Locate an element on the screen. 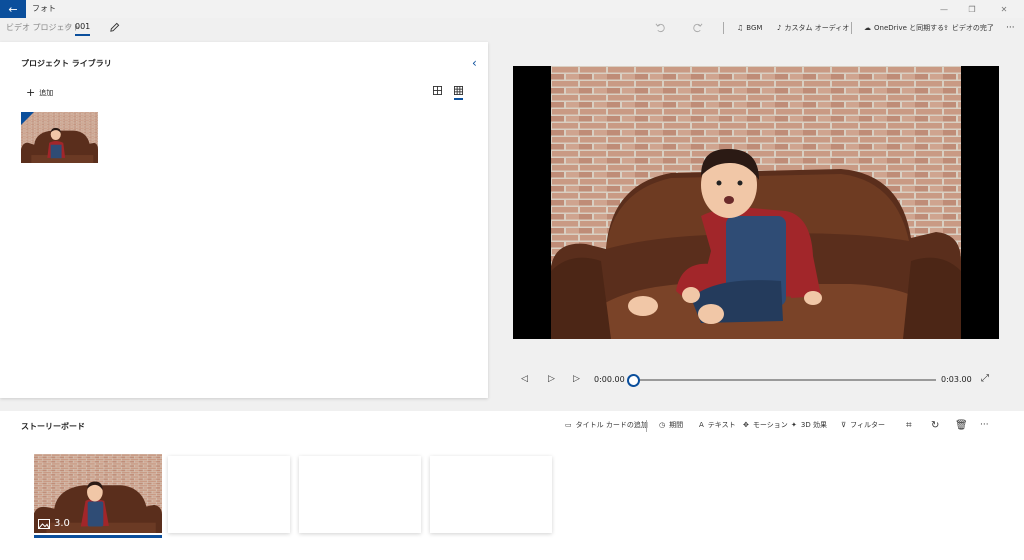 This screenshot has height=560, width=1024. title-card-label: タイトル カードの追加 is located at coordinates (611, 425).